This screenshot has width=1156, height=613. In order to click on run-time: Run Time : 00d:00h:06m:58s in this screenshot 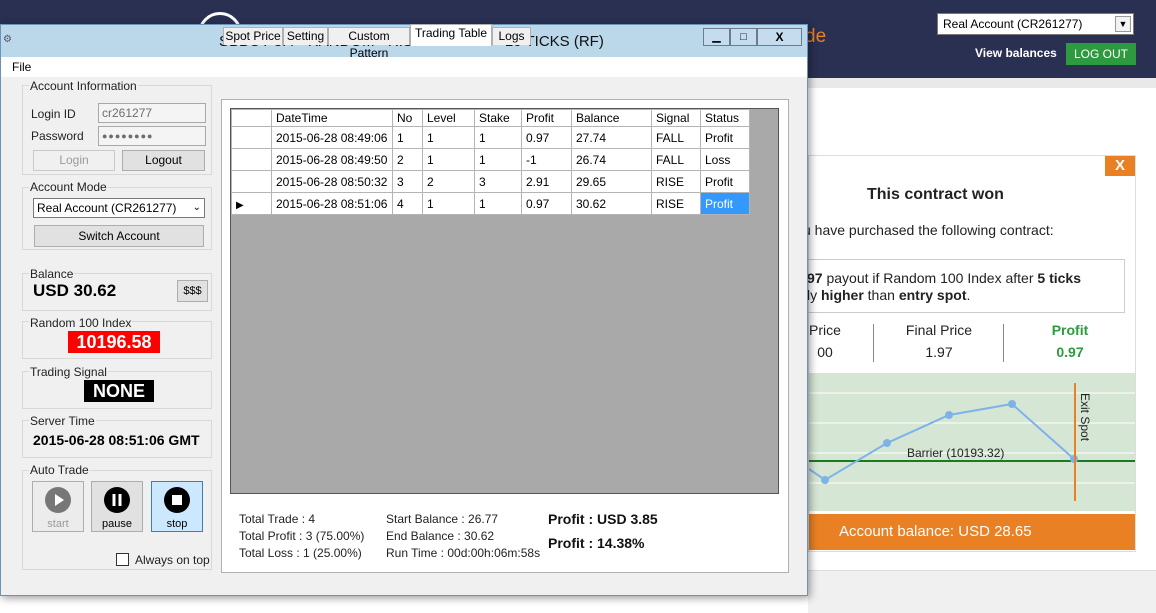, I will do `click(463, 553)`.